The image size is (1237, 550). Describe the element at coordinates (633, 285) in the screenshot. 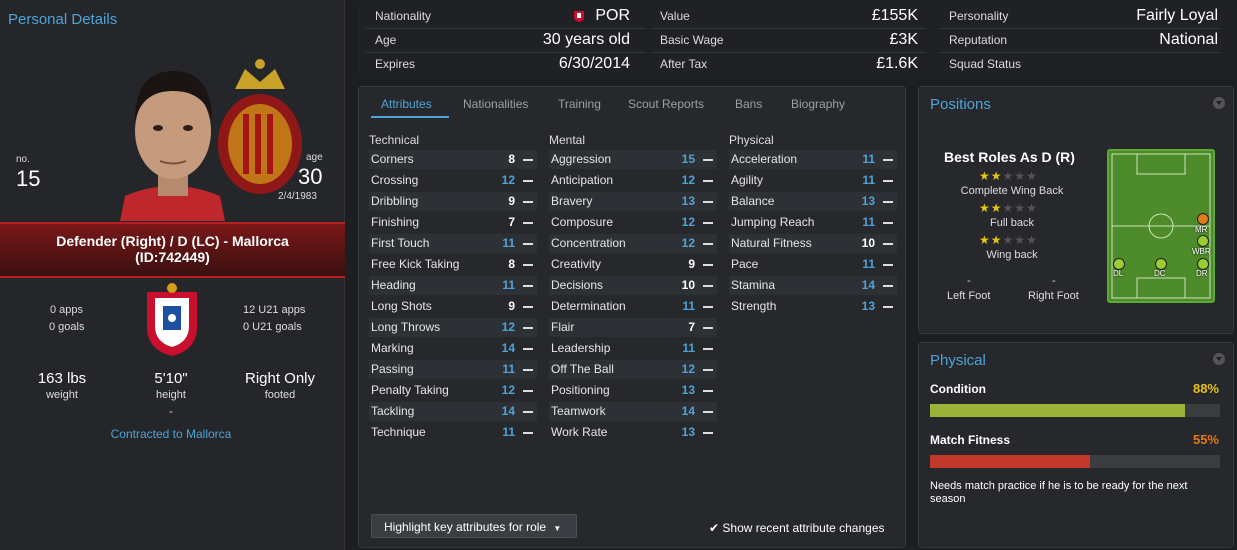

I see `attribute-row: Decisions 10` at that location.